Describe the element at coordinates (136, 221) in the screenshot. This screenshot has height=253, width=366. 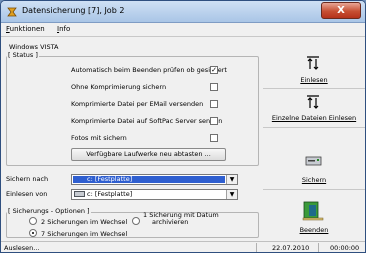
I see `radio-1-backup-dated` at that location.